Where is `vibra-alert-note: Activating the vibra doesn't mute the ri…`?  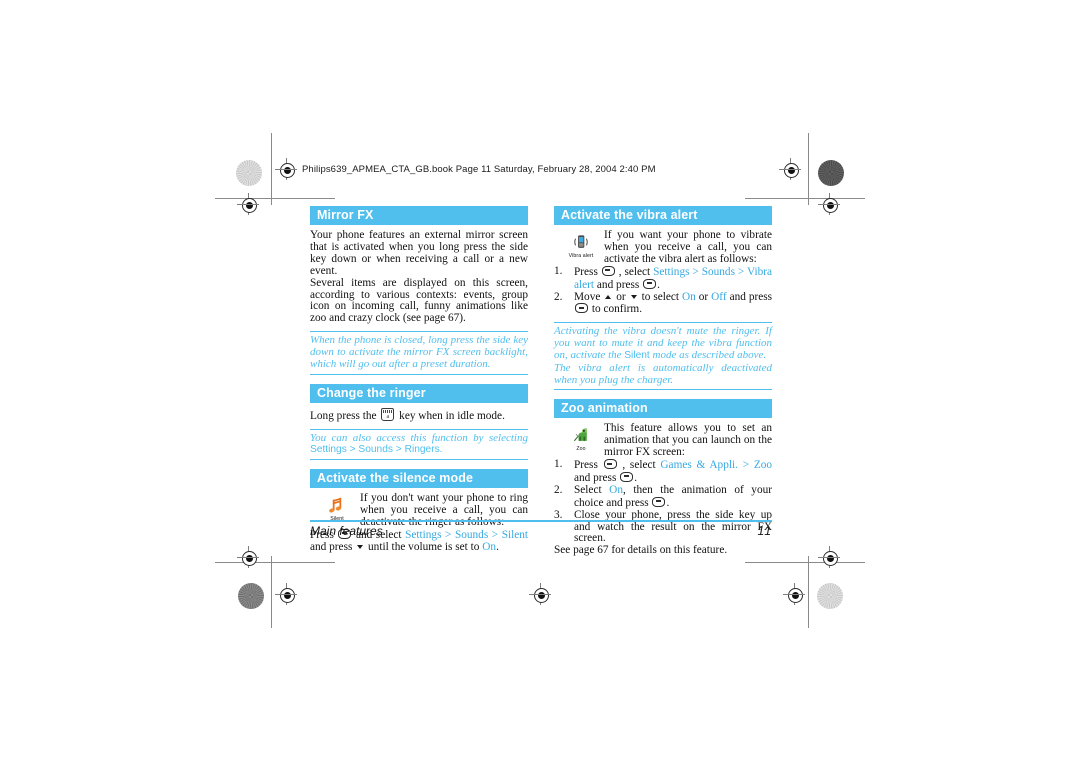
vibra-alert-note: Activating the vibra doesn't mute the ri… is located at coordinates (663, 356).